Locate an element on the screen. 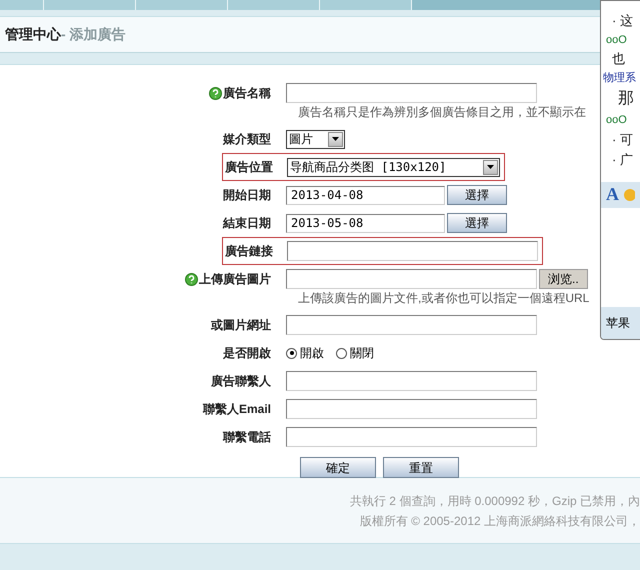 This screenshot has height=570, width=640. form-button: 重置 is located at coordinates (421, 467).